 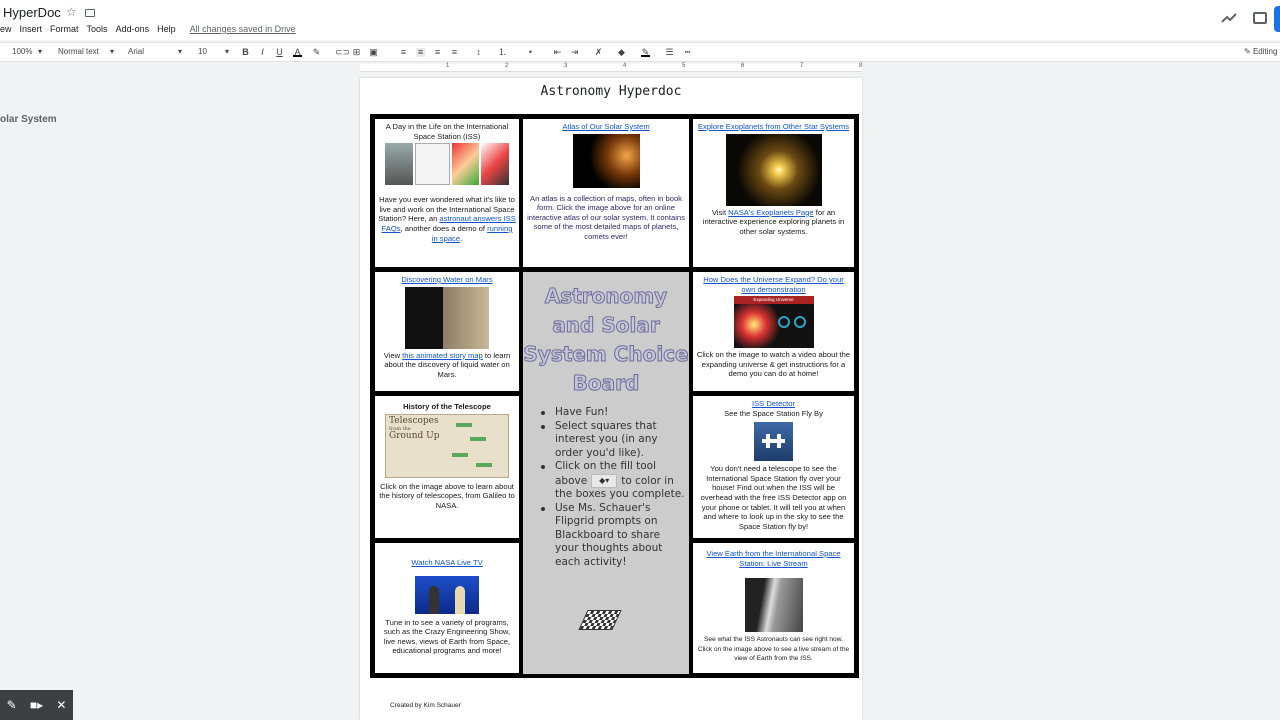 I want to click on menu-addons: Add-ons, so click(x=133, y=29).